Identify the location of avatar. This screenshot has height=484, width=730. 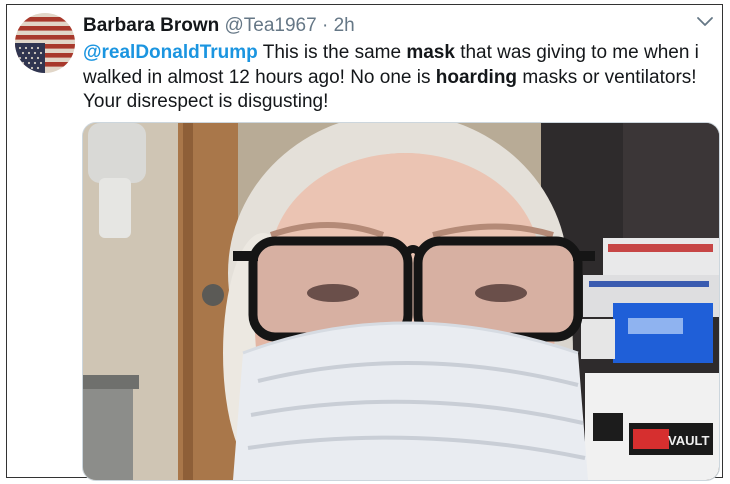
(45, 43).